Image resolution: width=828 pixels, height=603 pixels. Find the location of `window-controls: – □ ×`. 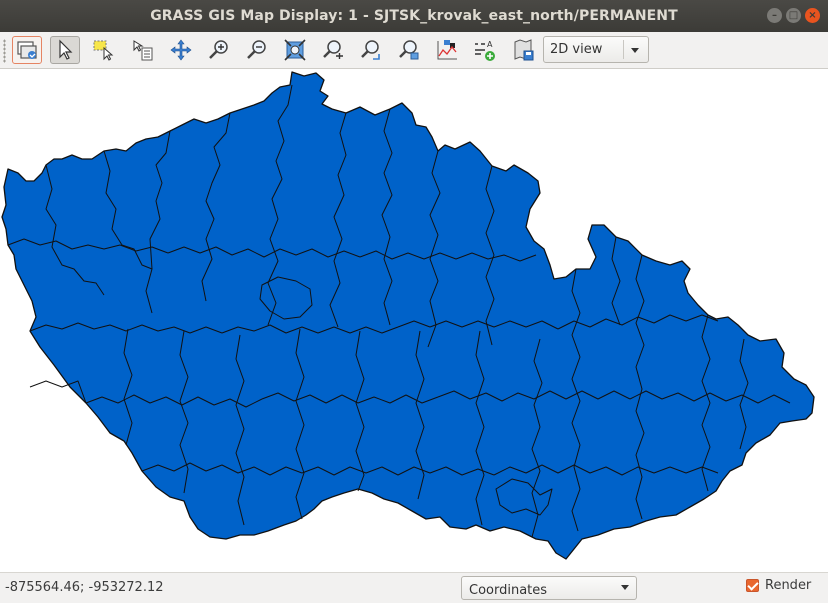

window-controls: – □ × is located at coordinates (793, 15).